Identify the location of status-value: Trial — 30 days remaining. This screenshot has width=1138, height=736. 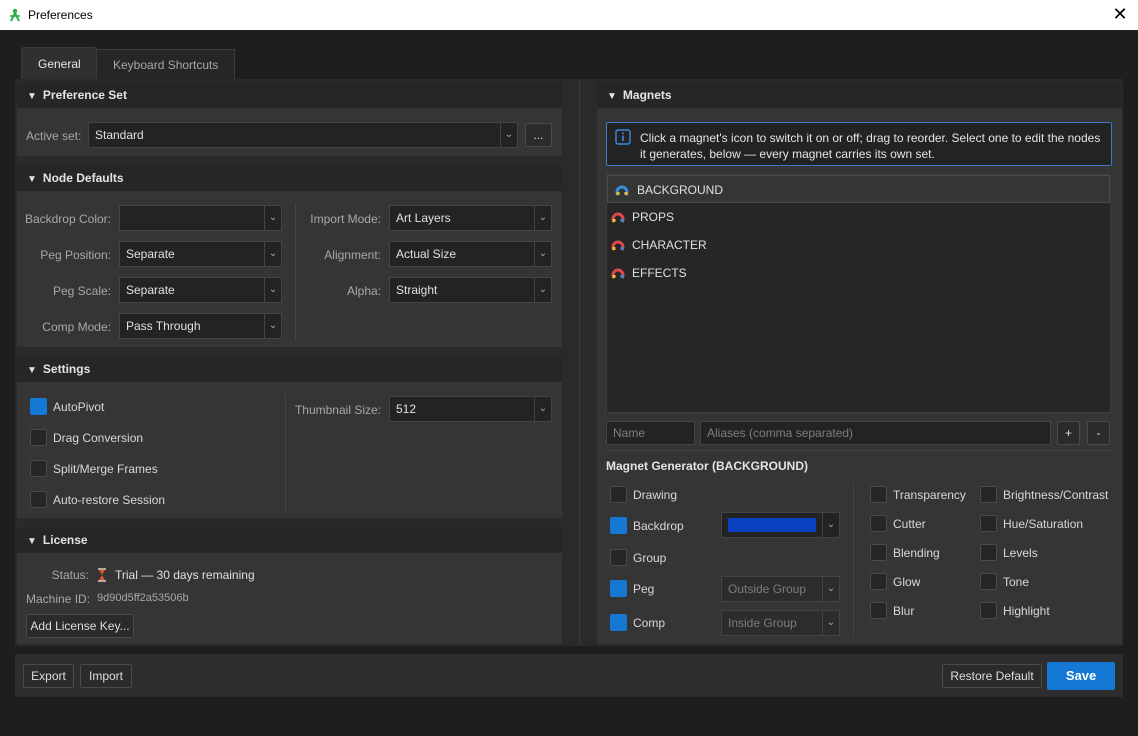
(185, 575).